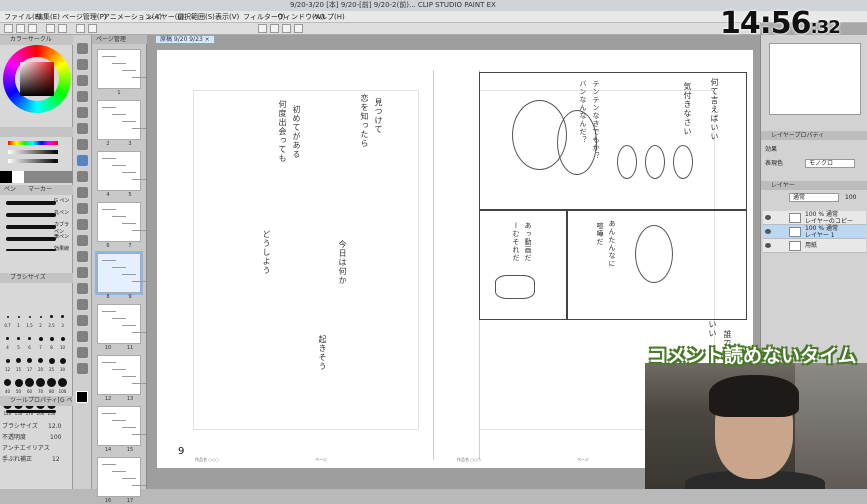  What do you see at coordinates (40, 387) in the screenshot?
I see `brush-size-cell: 70` at bounding box center [40, 387].